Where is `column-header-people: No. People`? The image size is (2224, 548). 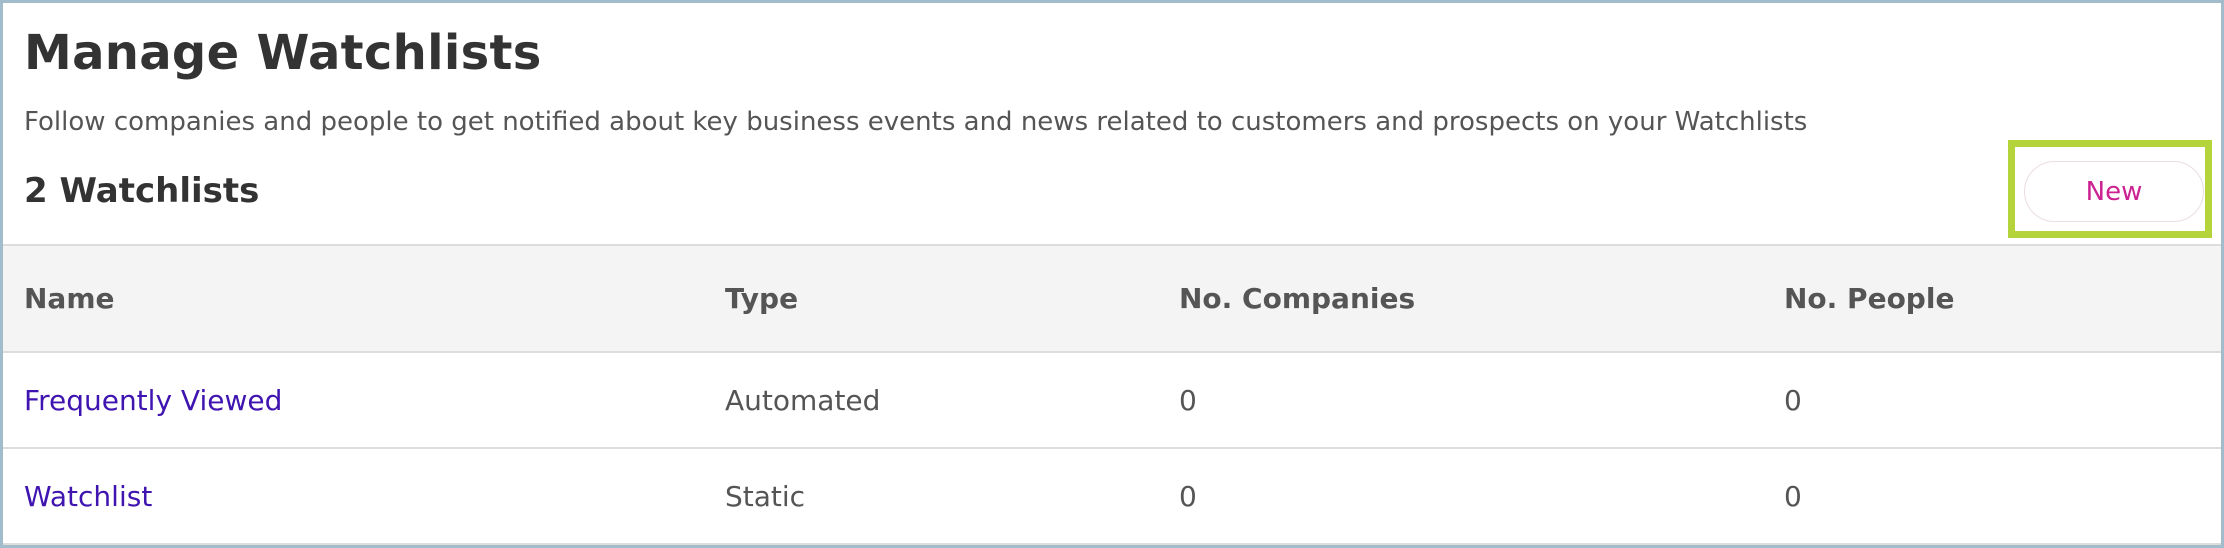
column-header-people: No. People is located at coordinates (1869, 298).